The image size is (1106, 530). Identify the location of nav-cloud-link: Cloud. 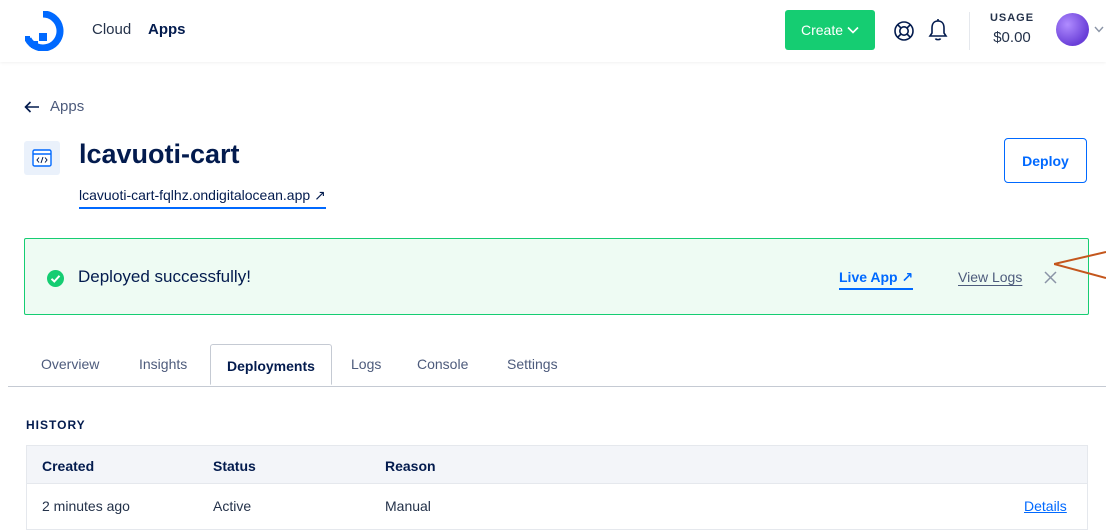
(111, 29).